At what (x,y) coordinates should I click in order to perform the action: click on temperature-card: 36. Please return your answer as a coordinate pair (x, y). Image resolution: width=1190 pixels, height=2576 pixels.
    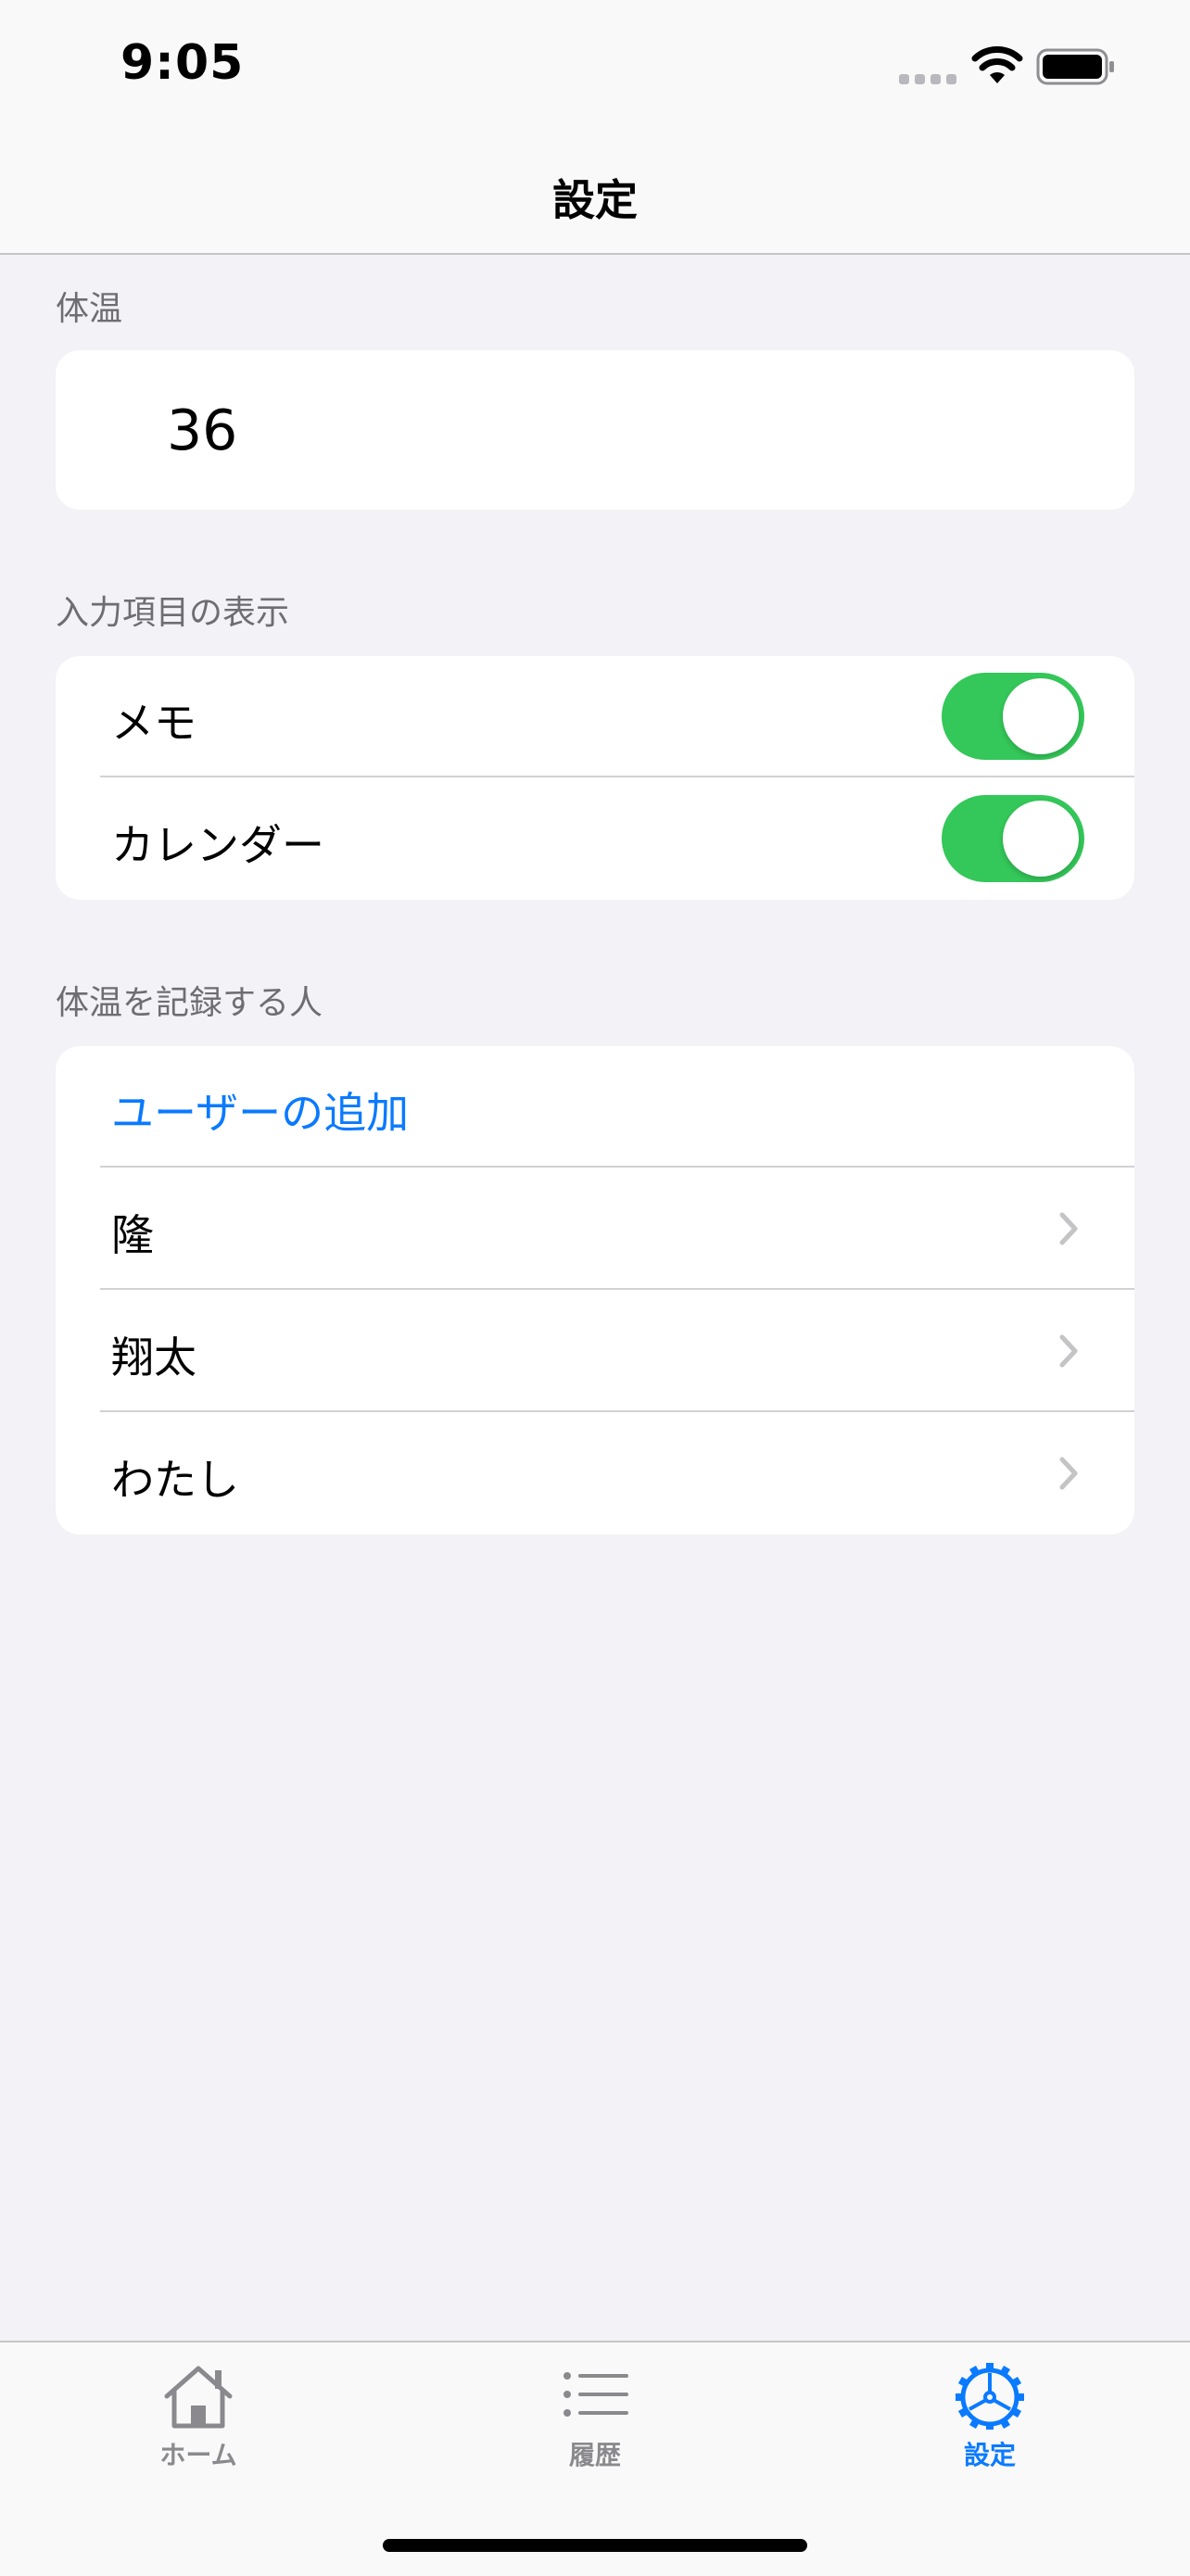
    Looking at the image, I should click on (595, 430).